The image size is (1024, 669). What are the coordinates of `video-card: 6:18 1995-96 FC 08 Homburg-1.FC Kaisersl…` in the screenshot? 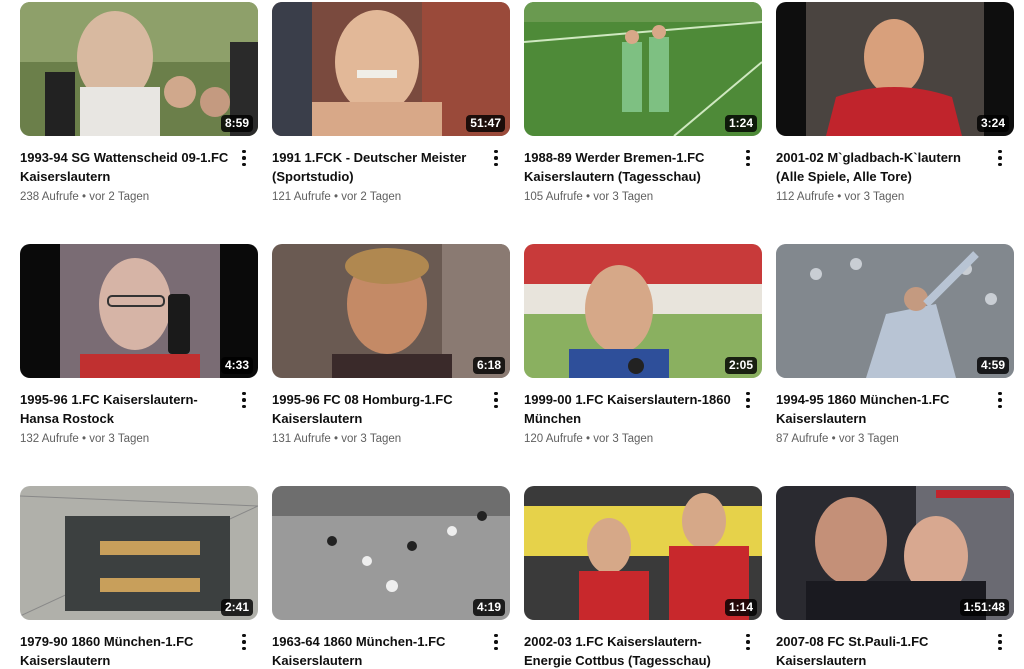 It's located at (391, 345).